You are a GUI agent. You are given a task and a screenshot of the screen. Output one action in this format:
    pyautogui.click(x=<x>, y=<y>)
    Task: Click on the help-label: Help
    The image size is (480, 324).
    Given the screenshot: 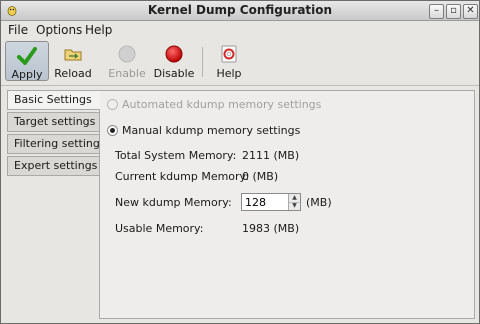 What is the action you would take?
    pyautogui.click(x=229, y=73)
    